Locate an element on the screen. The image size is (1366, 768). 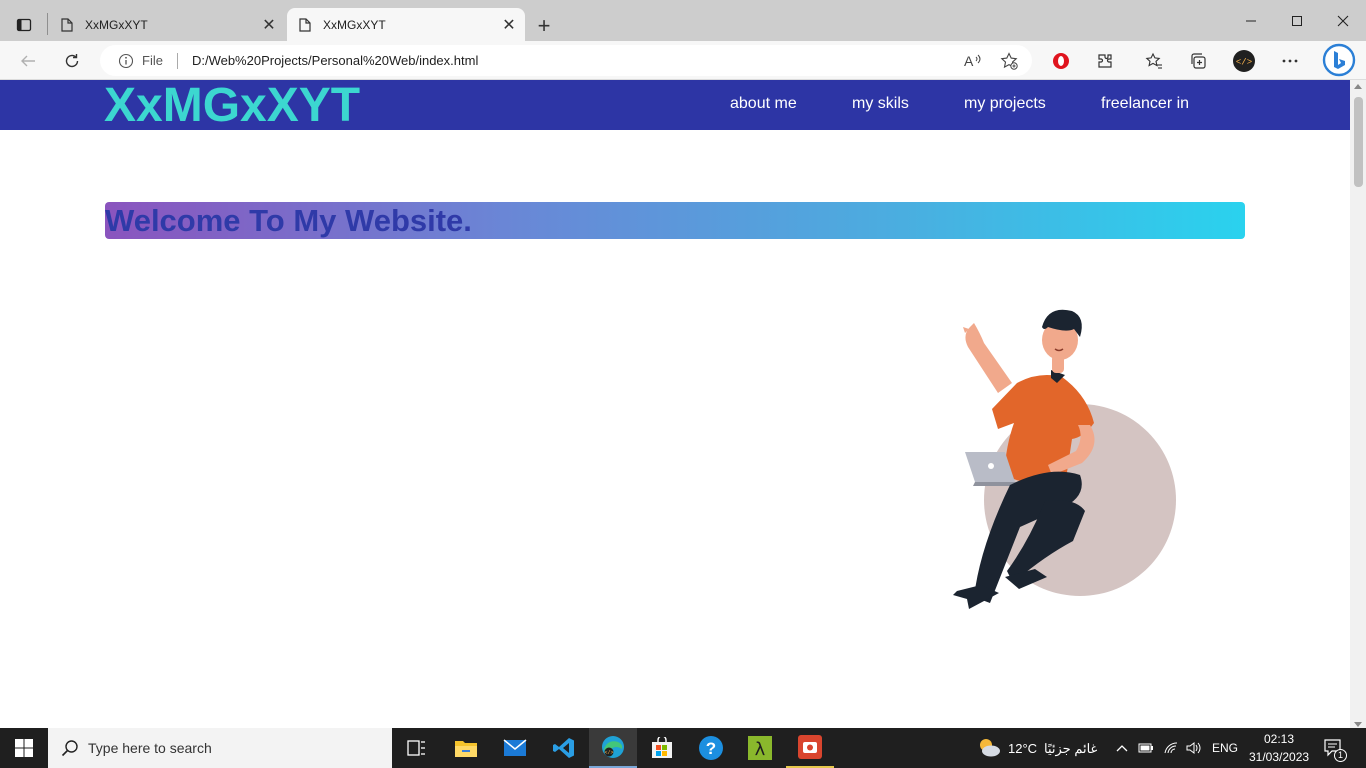
chevron-up-icon is located at coordinates (1122, 748).